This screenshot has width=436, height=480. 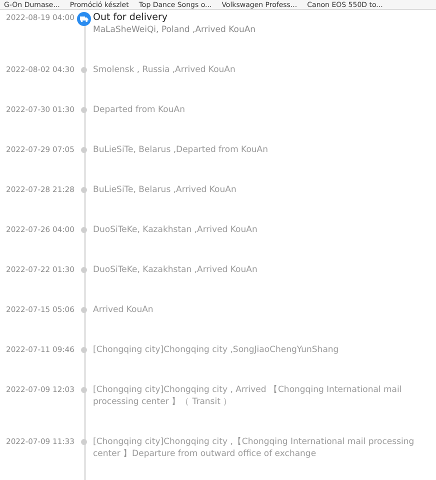 What do you see at coordinates (130, 18) in the screenshot?
I see `event-title: Out for delivery` at bounding box center [130, 18].